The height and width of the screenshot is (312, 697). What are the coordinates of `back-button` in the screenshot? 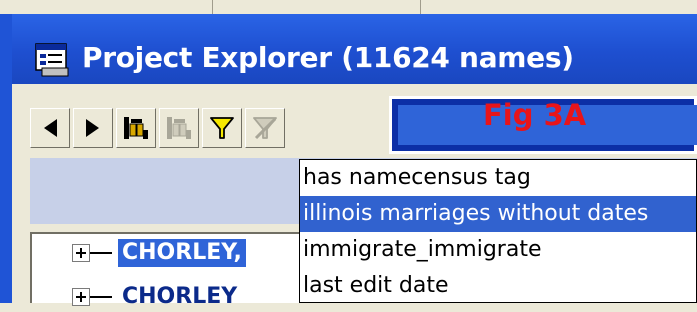 It's located at (50, 128).